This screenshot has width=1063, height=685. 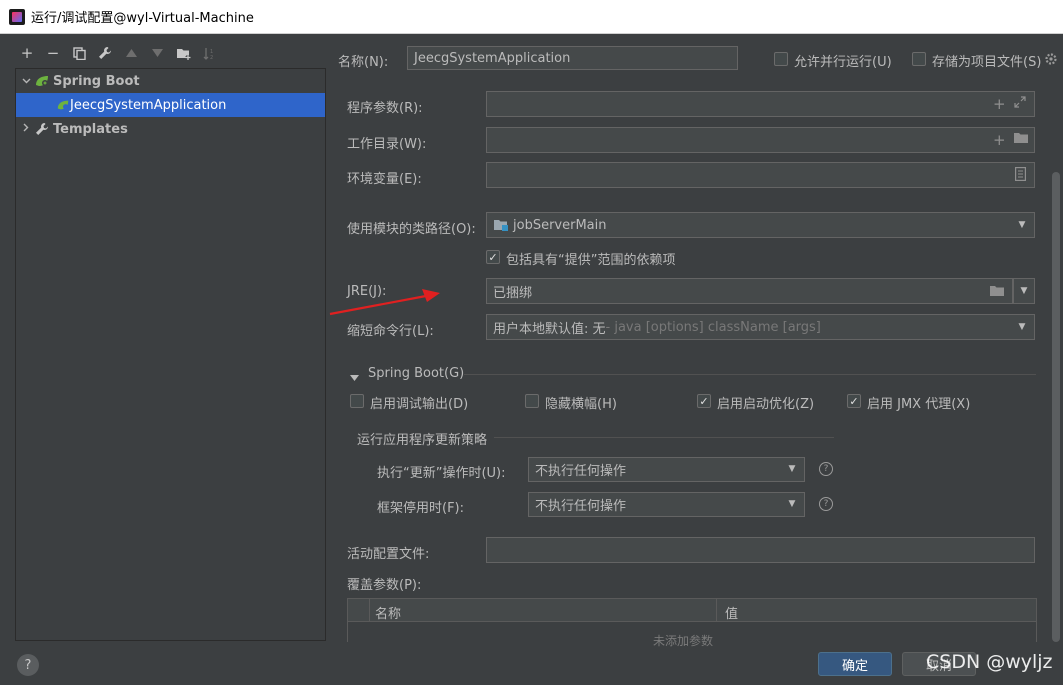 What do you see at coordinates (148, 105) in the screenshot?
I see `tree-item-label: JeecgSystemApplication` at bounding box center [148, 105].